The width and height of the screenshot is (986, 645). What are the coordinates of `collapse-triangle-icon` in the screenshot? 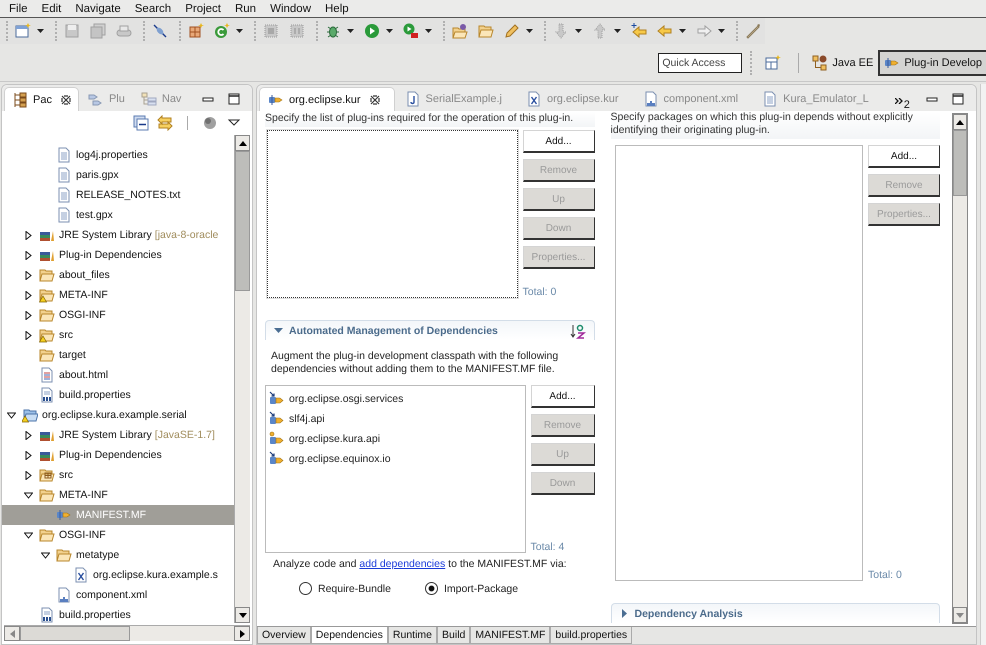 It's located at (278, 330).